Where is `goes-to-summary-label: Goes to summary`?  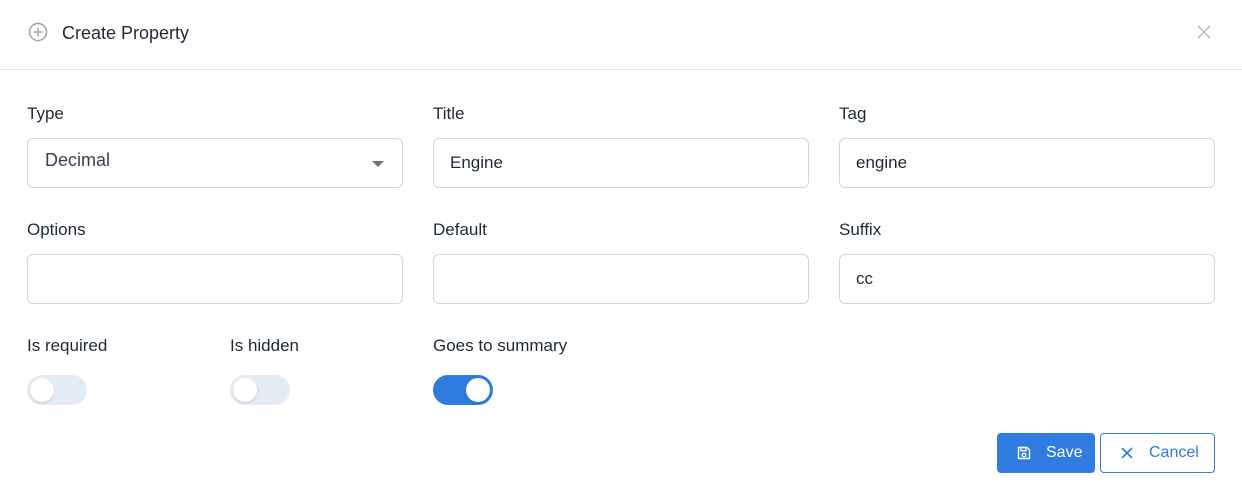
goes-to-summary-label: Goes to summary is located at coordinates (500, 345).